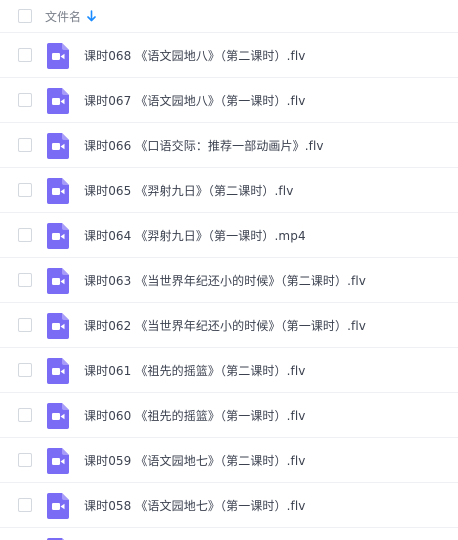 Image resolution: width=458 pixels, height=540 pixels. What do you see at coordinates (195, 415) in the screenshot?
I see `file-name: 课时060 《祖先的摇篮》（第一课时）.flv` at bounding box center [195, 415].